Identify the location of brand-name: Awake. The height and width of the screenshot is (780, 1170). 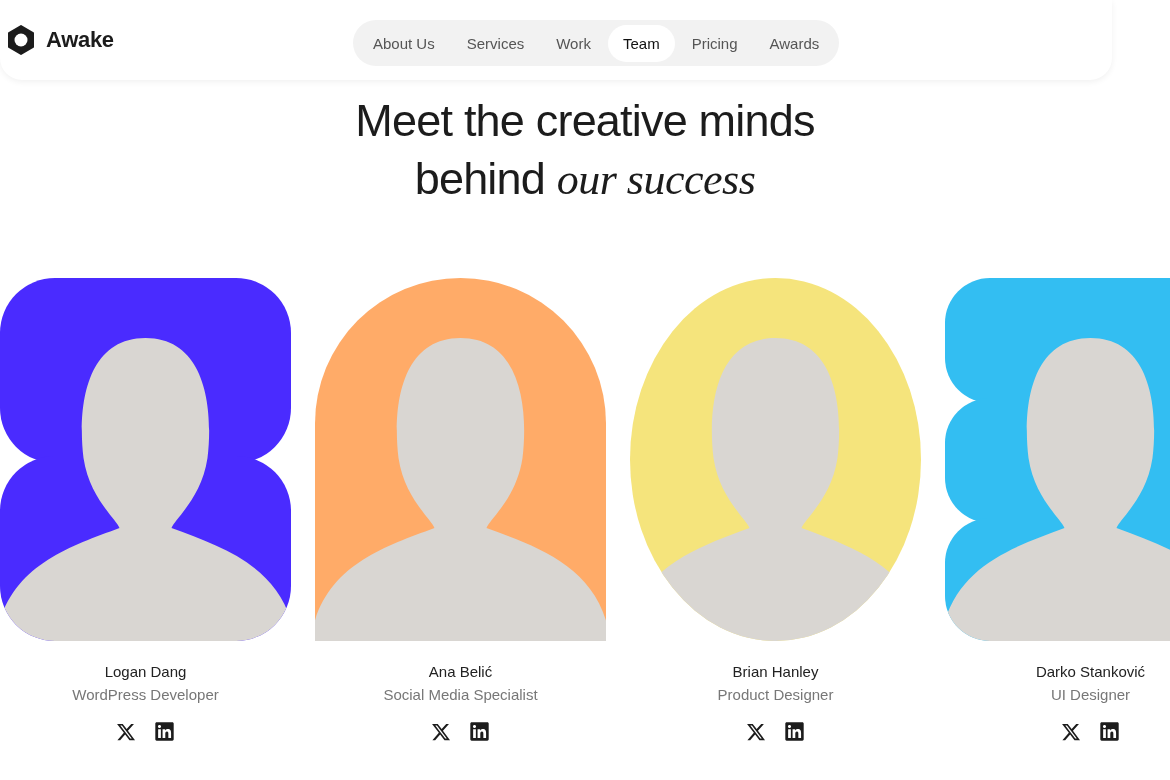
(80, 40).